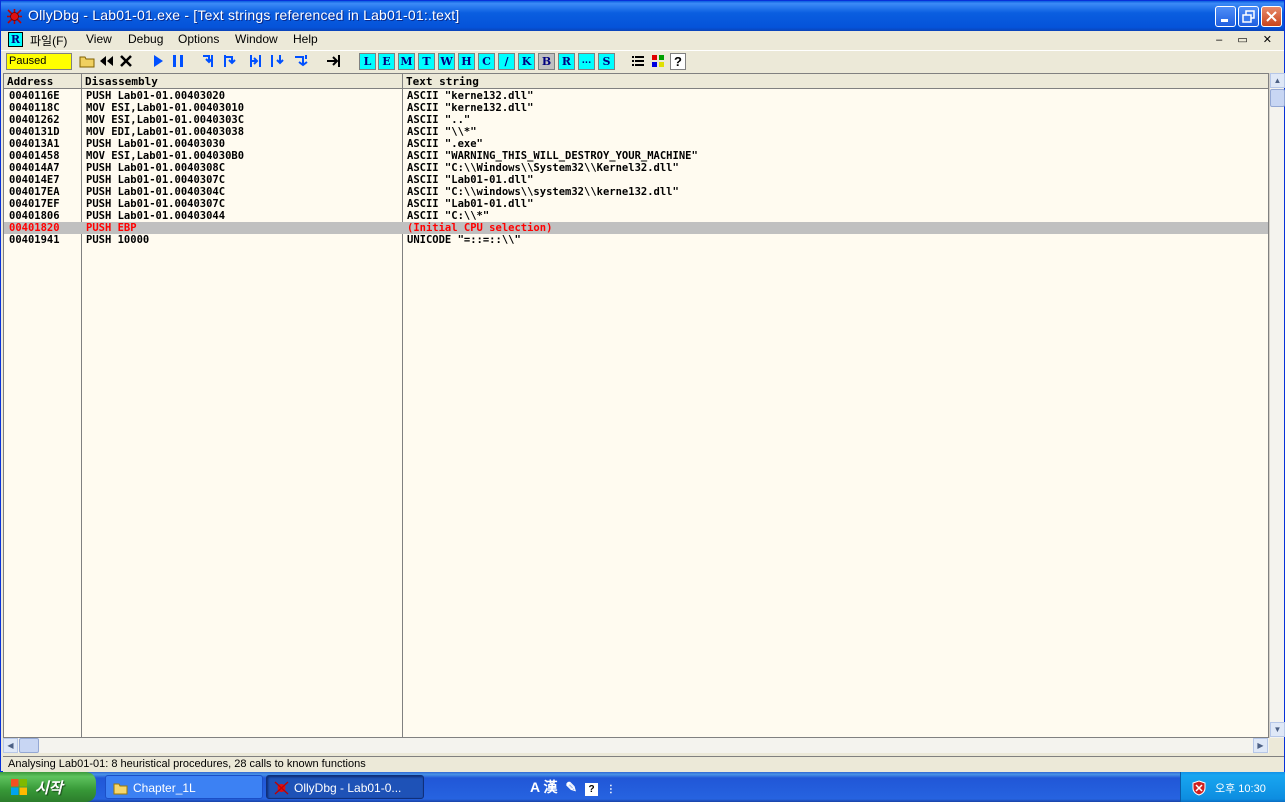  I want to click on mdi-child-controls: – ▭ ✕, so click(1247, 39).